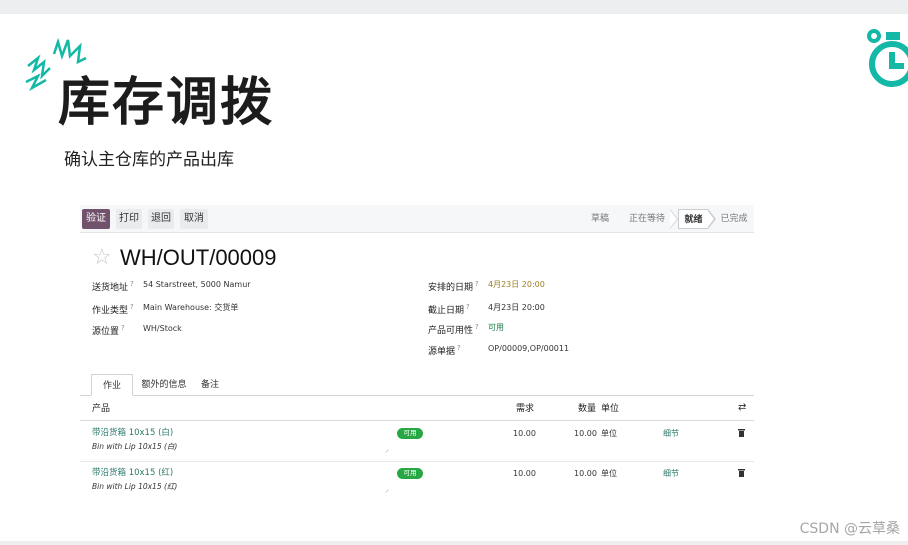 Image resolution: width=908 pixels, height=545 pixels. I want to click on stage-separator-inner, so click(673, 219).